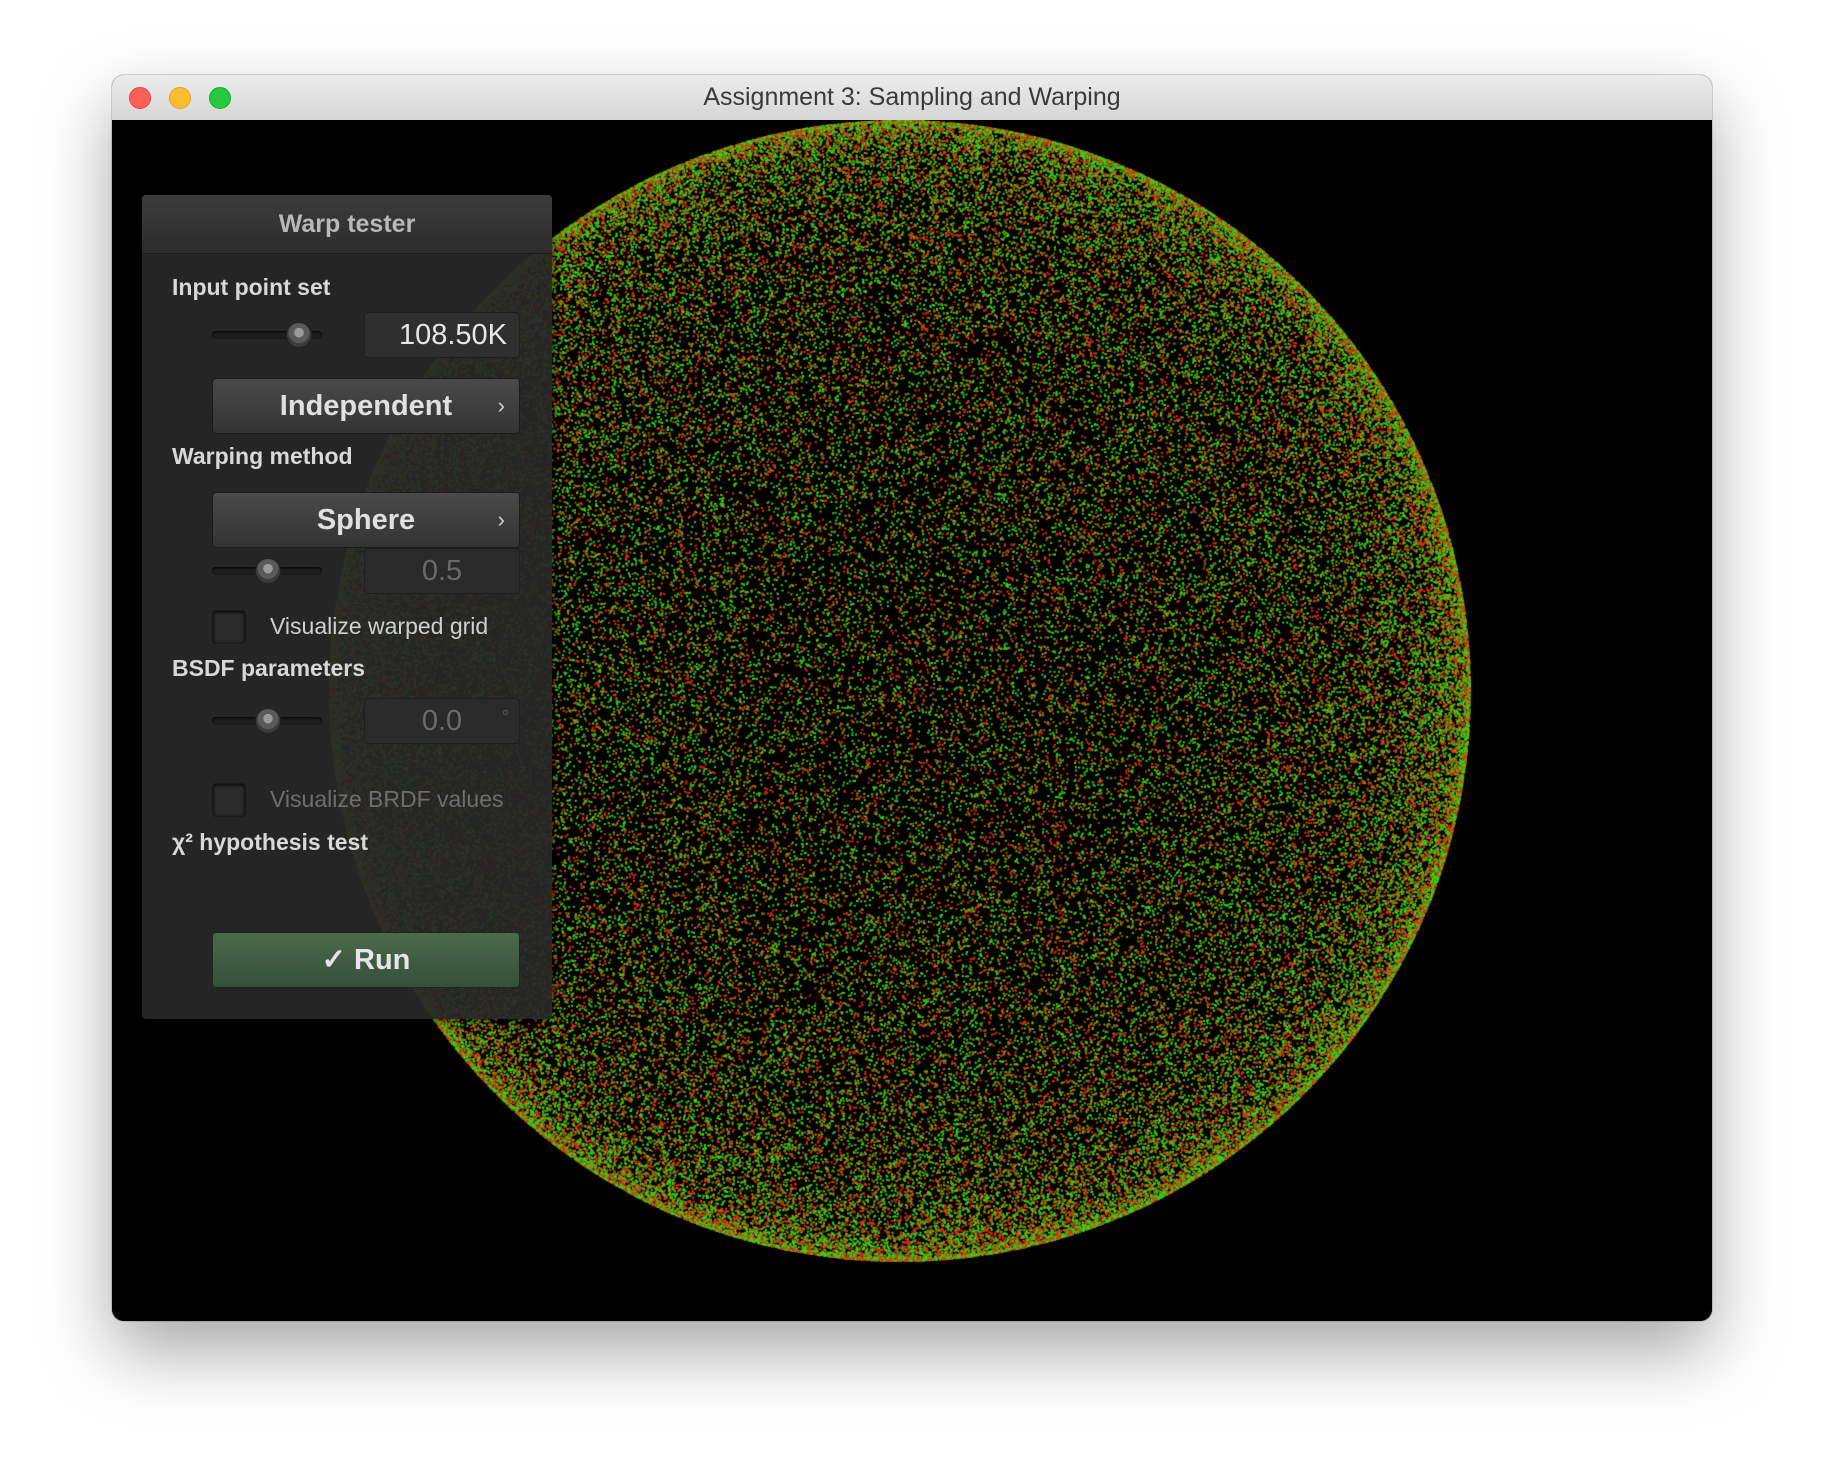  I want to click on point-pattern-value: Independent, so click(366, 406).